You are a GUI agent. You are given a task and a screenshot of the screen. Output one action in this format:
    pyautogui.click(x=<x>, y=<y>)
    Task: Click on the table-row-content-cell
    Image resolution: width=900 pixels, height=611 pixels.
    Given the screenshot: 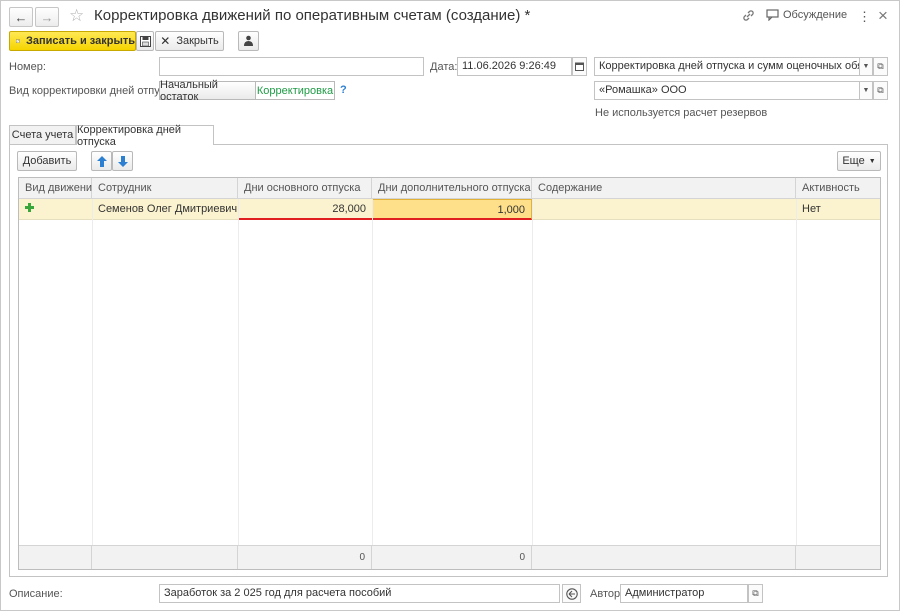 What is the action you would take?
    pyautogui.click(x=664, y=209)
    